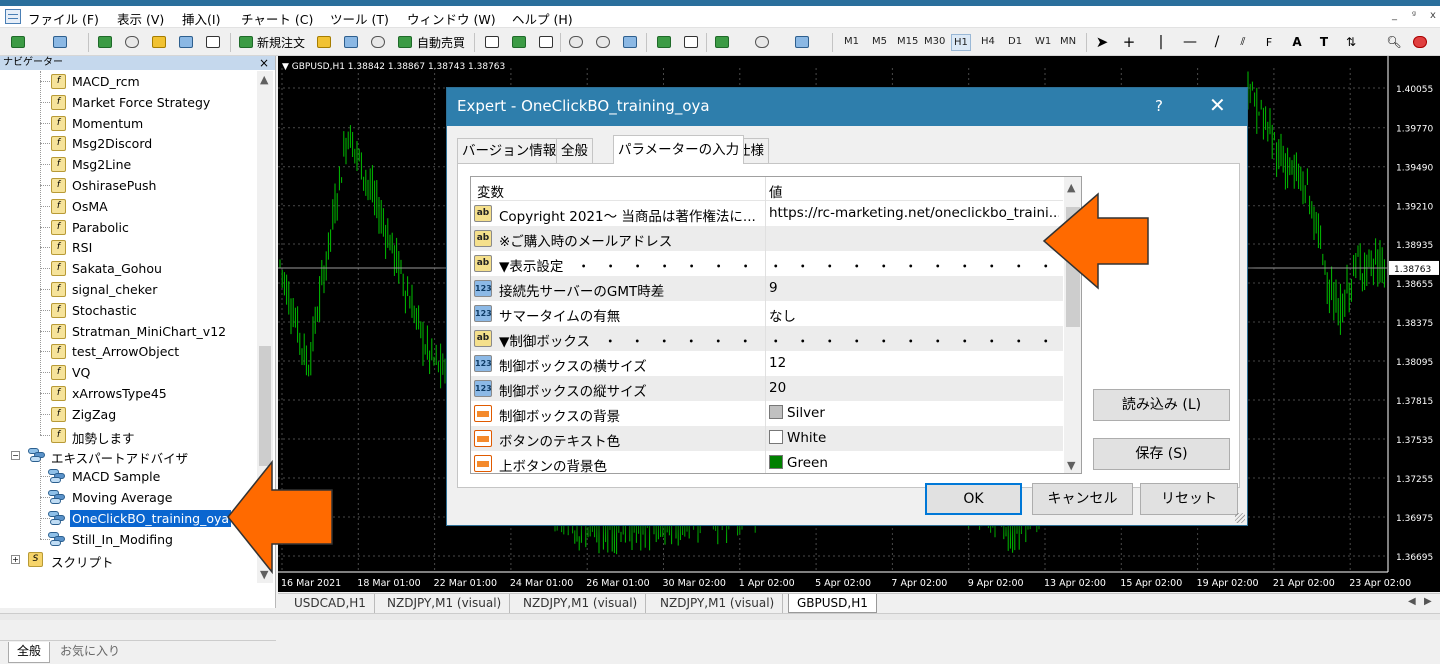 The width and height of the screenshot is (1440, 664). I want to click on data-window-icon, so click(132, 42).